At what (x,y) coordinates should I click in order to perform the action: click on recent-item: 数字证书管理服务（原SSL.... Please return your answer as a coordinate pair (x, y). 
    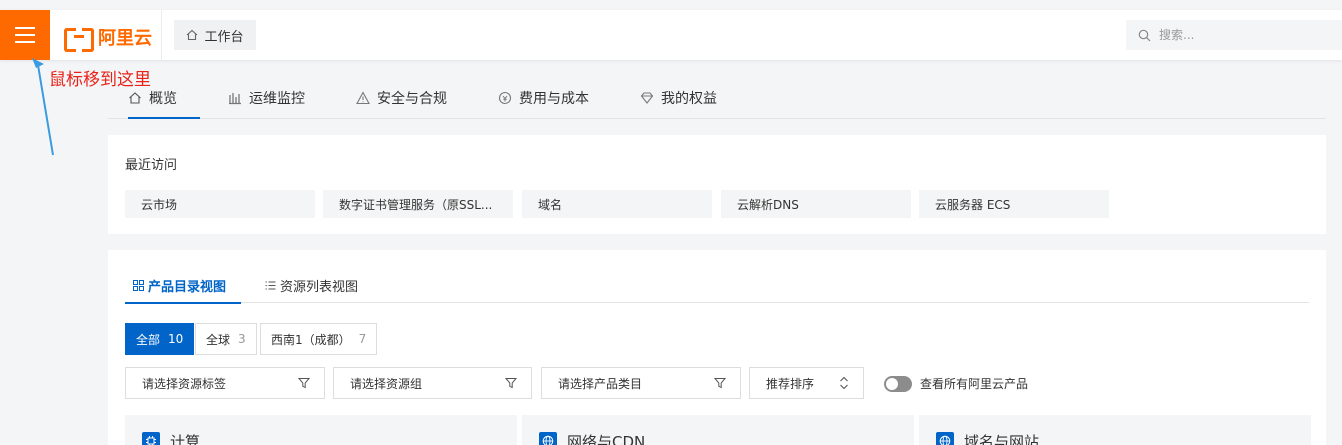
    Looking at the image, I should click on (418, 204).